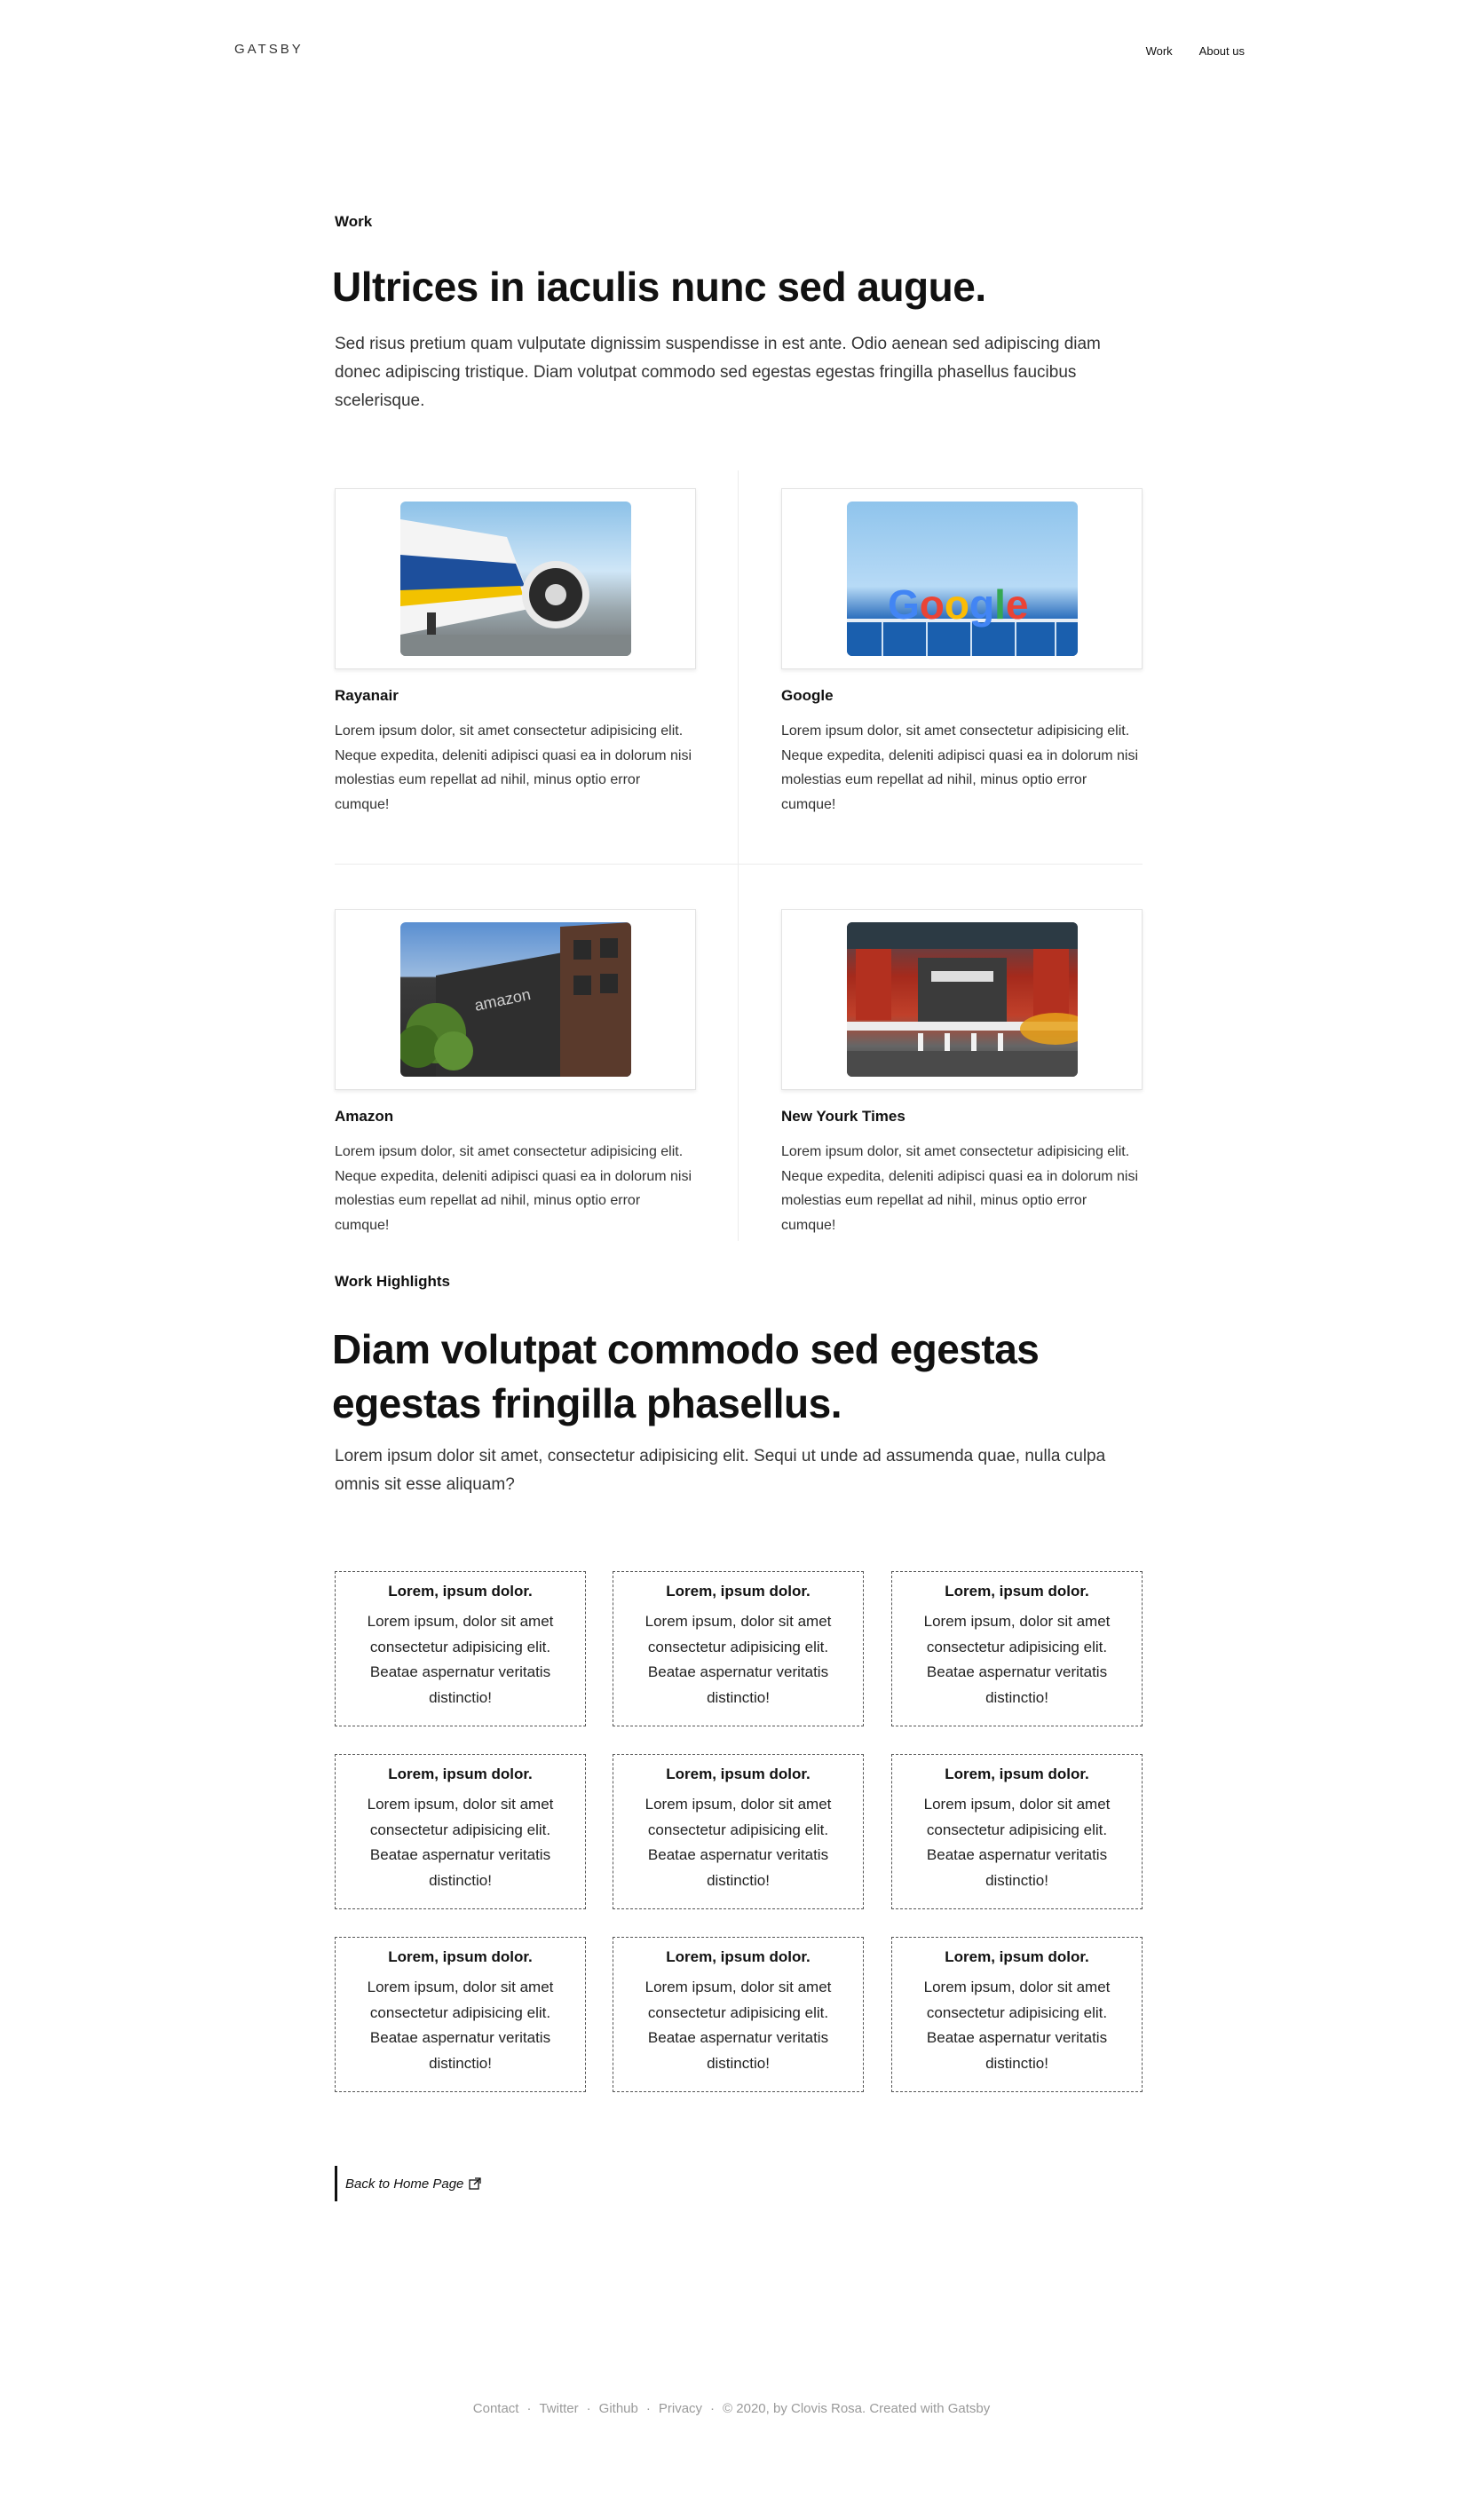  What do you see at coordinates (364, 1116) in the screenshot?
I see `card-title: Amazon` at bounding box center [364, 1116].